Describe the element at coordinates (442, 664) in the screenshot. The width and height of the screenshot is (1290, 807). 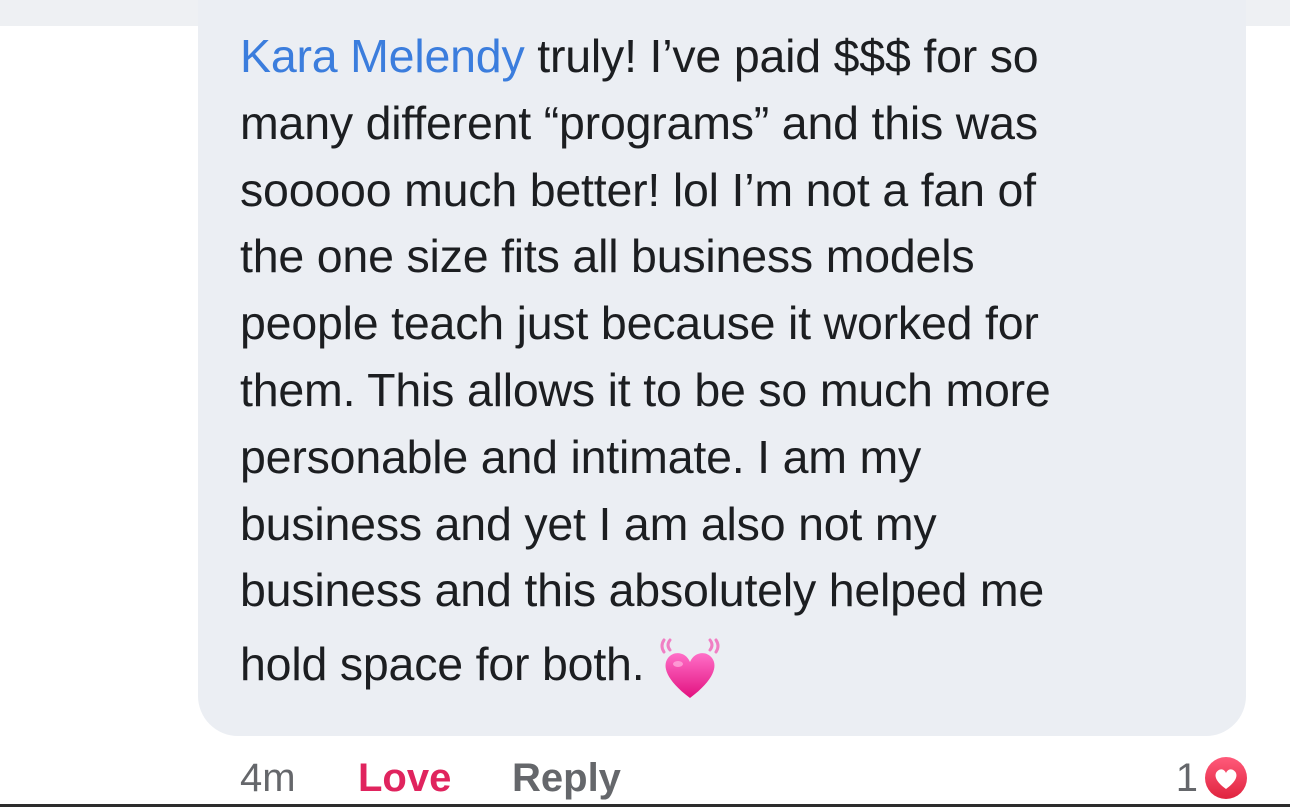
I see `comment-text-line: hold space for both.` at that location.